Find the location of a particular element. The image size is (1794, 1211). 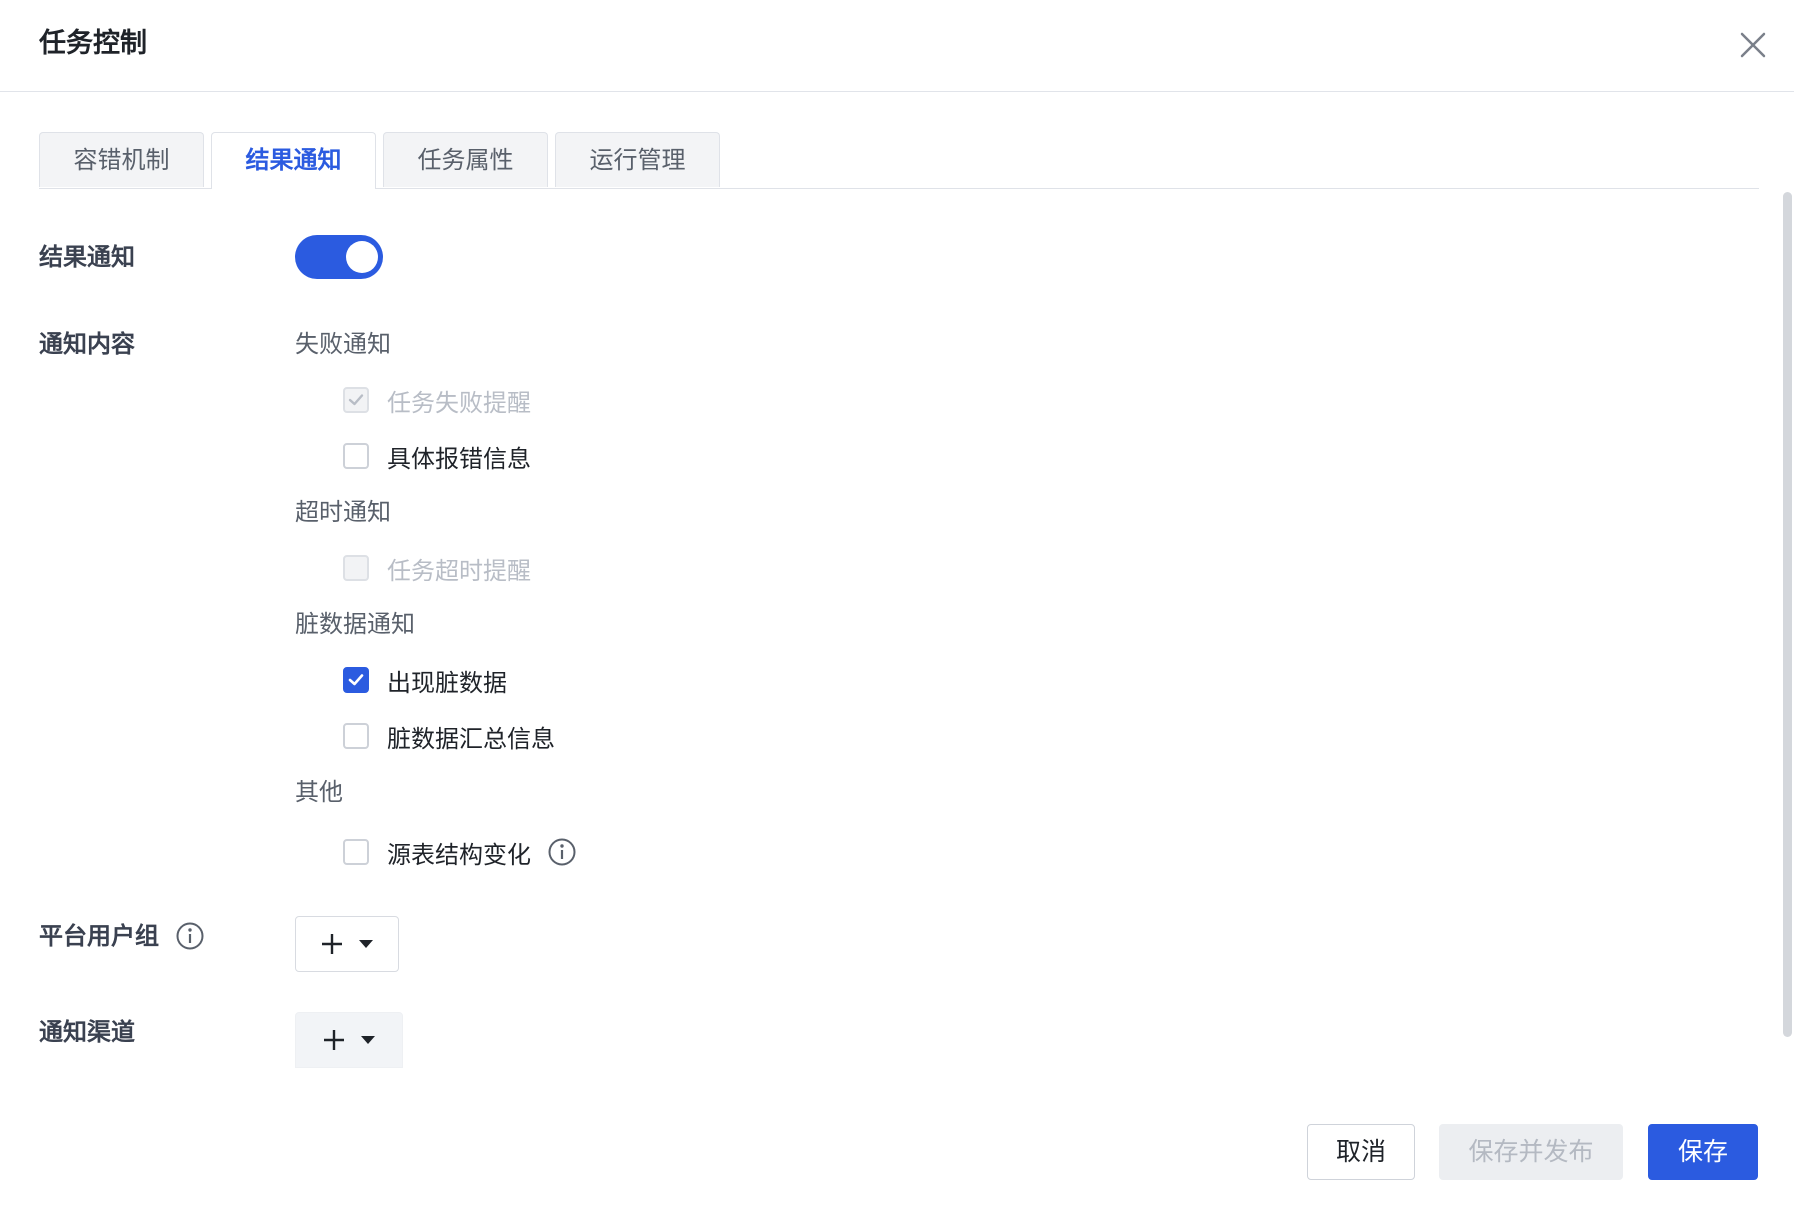

channel-label: 通知渠道 is located at coordinates (87, 1032).